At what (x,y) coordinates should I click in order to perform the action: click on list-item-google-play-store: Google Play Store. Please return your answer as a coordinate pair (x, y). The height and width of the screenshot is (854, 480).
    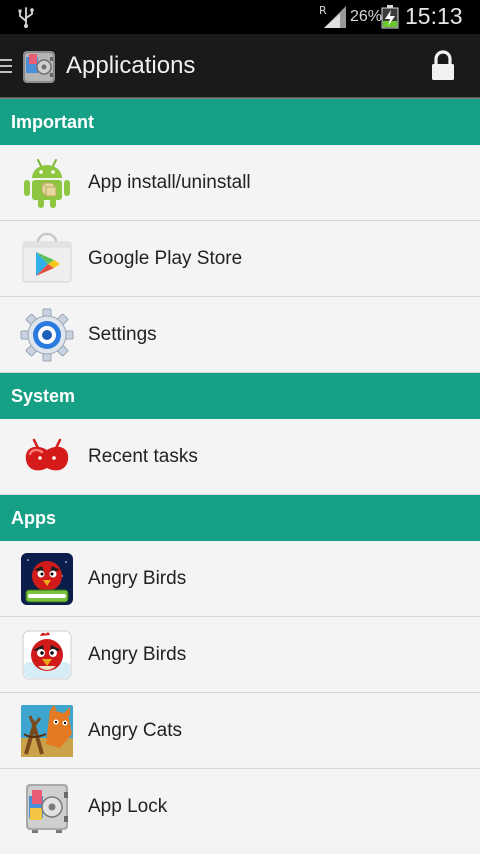
    Looking at the image, I should click on (240, 259).